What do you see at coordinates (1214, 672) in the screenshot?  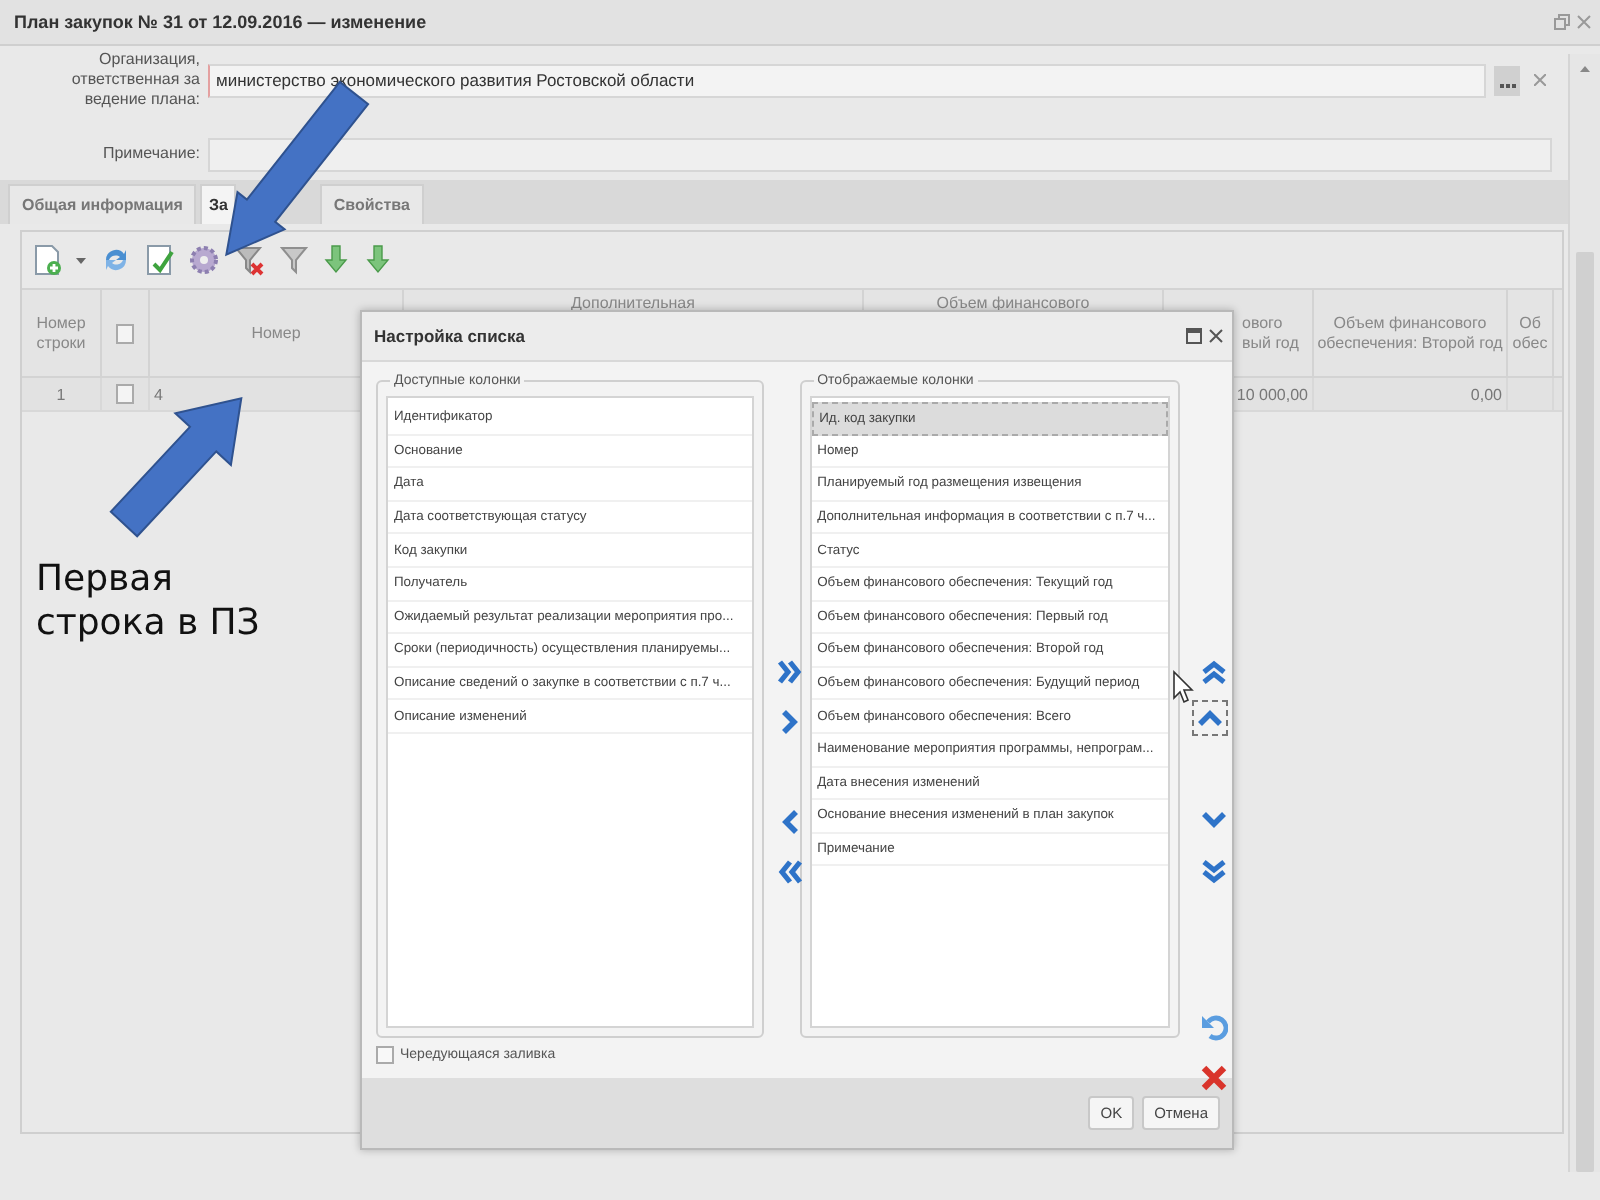 I see `move-top-icon` at bounding box center [1214, 672].